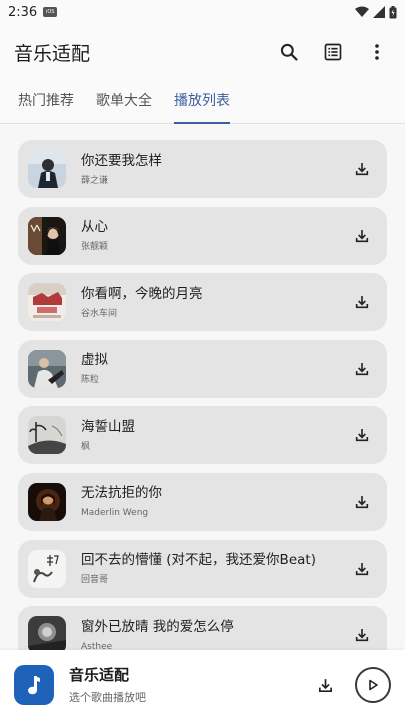  I want to click on app-bar: 音乐适配, so click(202, 52).